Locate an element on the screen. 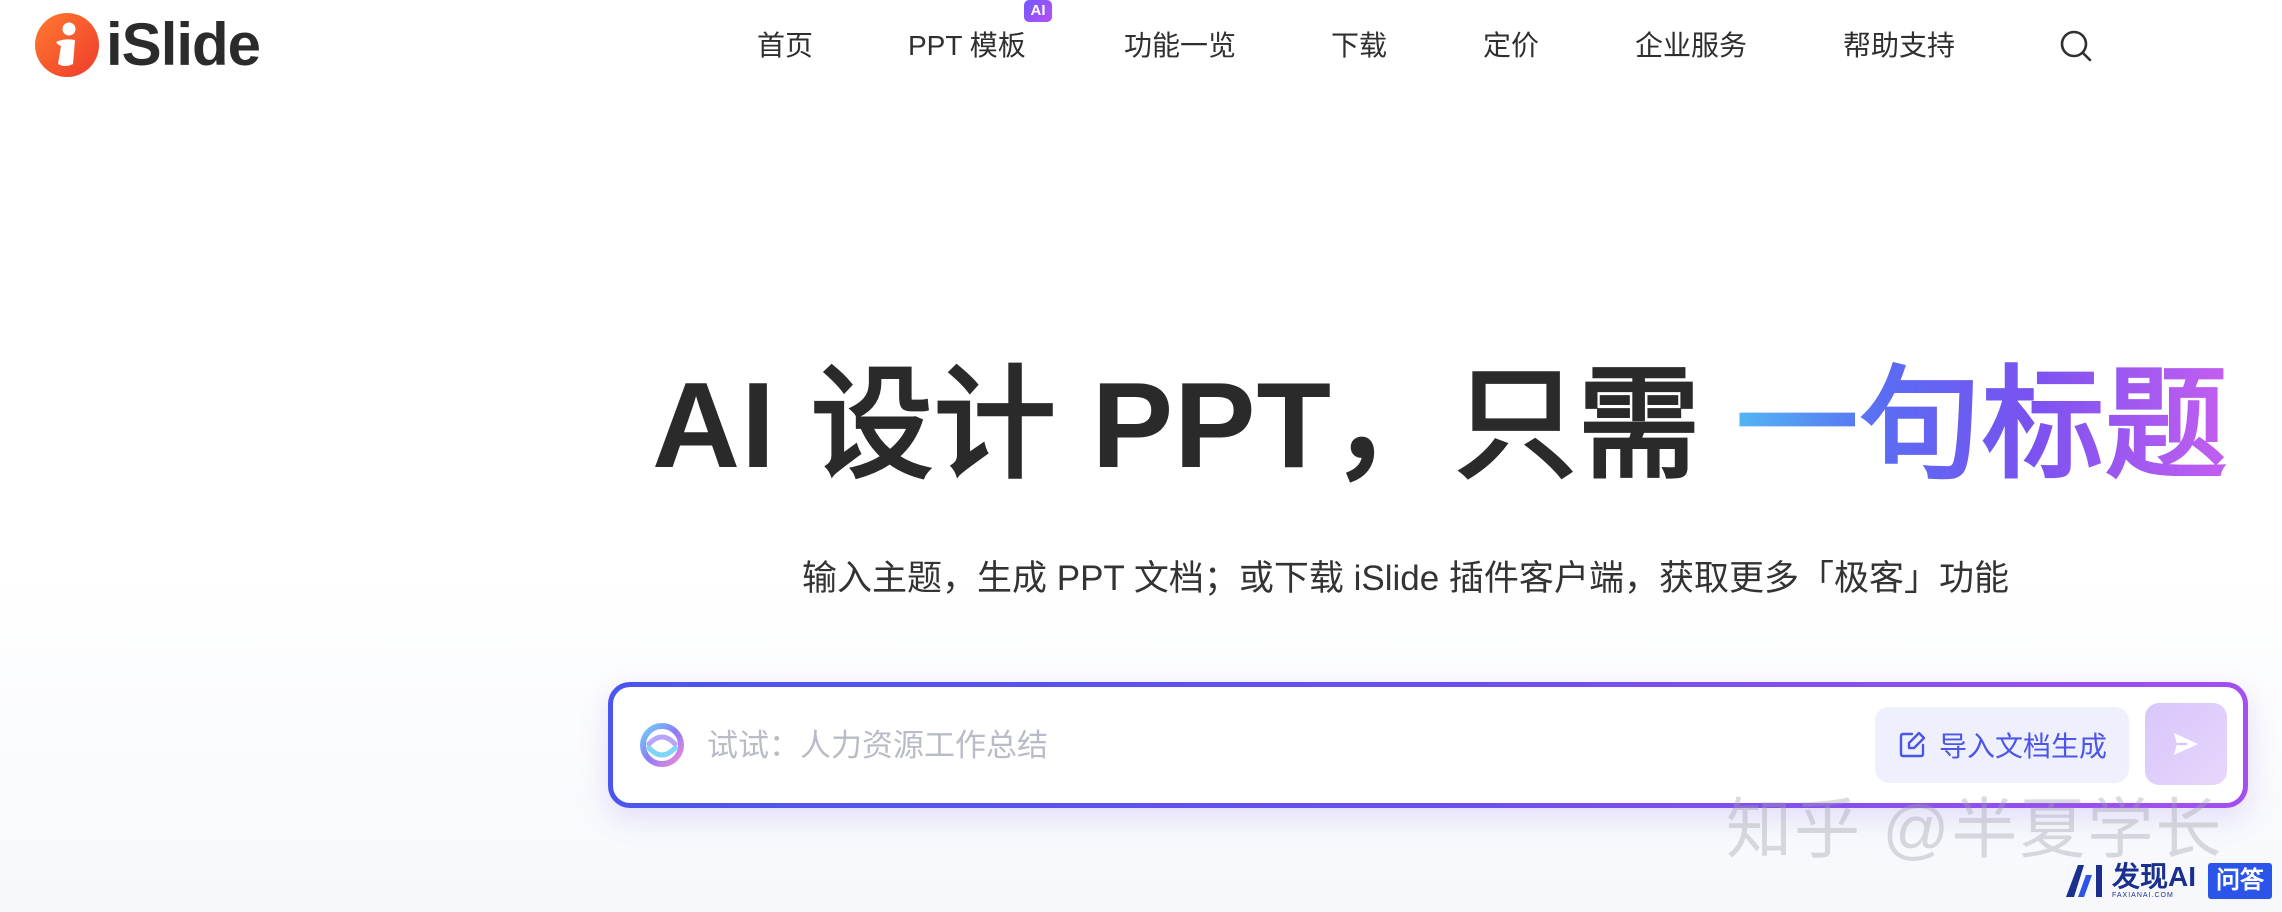 The image size is (2282, 912). search-icon is located at coordinates (2076, 46).